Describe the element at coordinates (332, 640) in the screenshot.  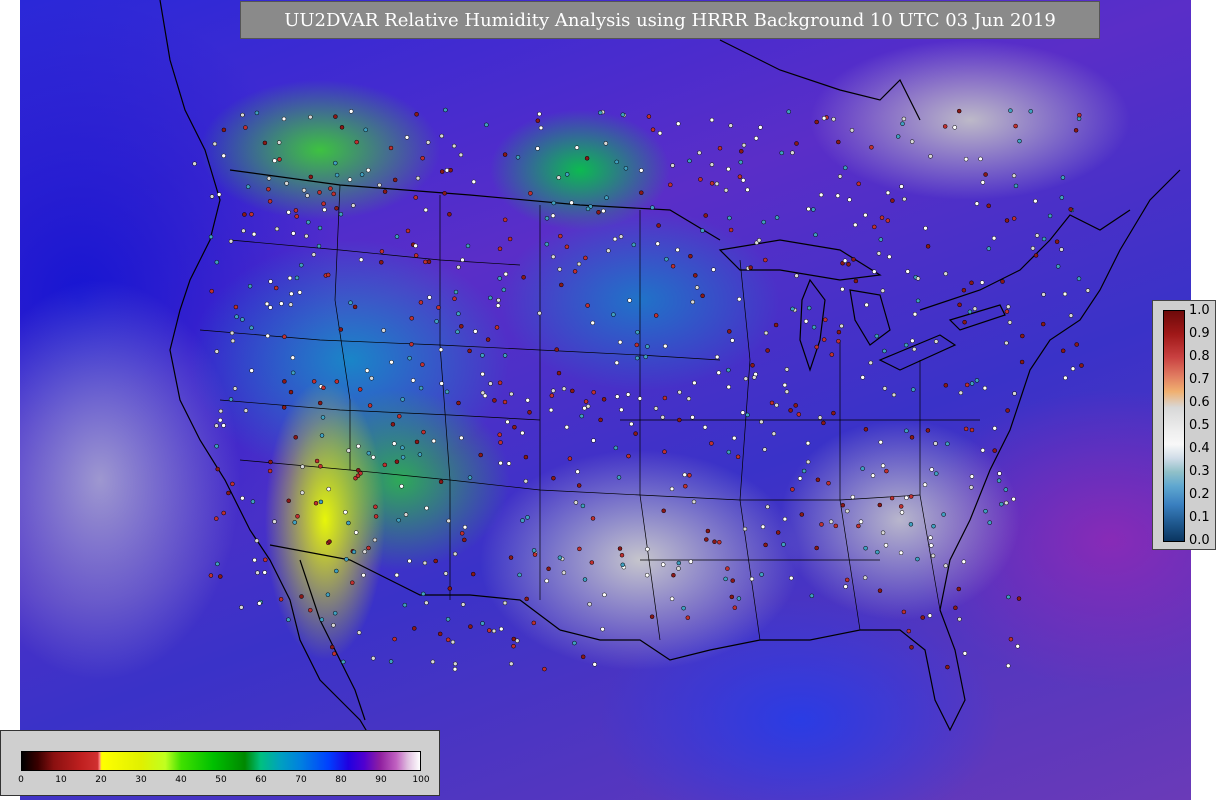
I see `baja-outline` at that location.